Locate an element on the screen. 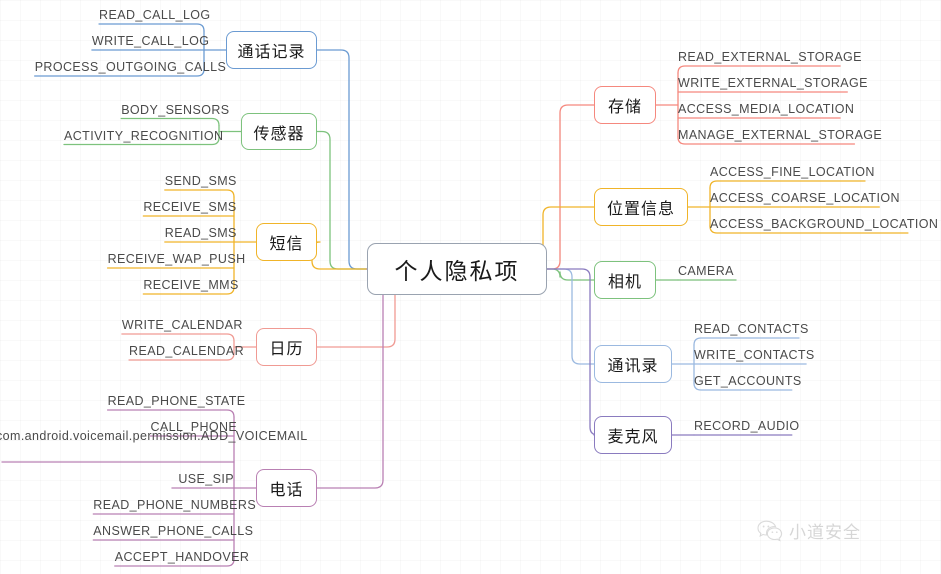  branch-node-phone: 电话 is located at coordinates (286, 488).